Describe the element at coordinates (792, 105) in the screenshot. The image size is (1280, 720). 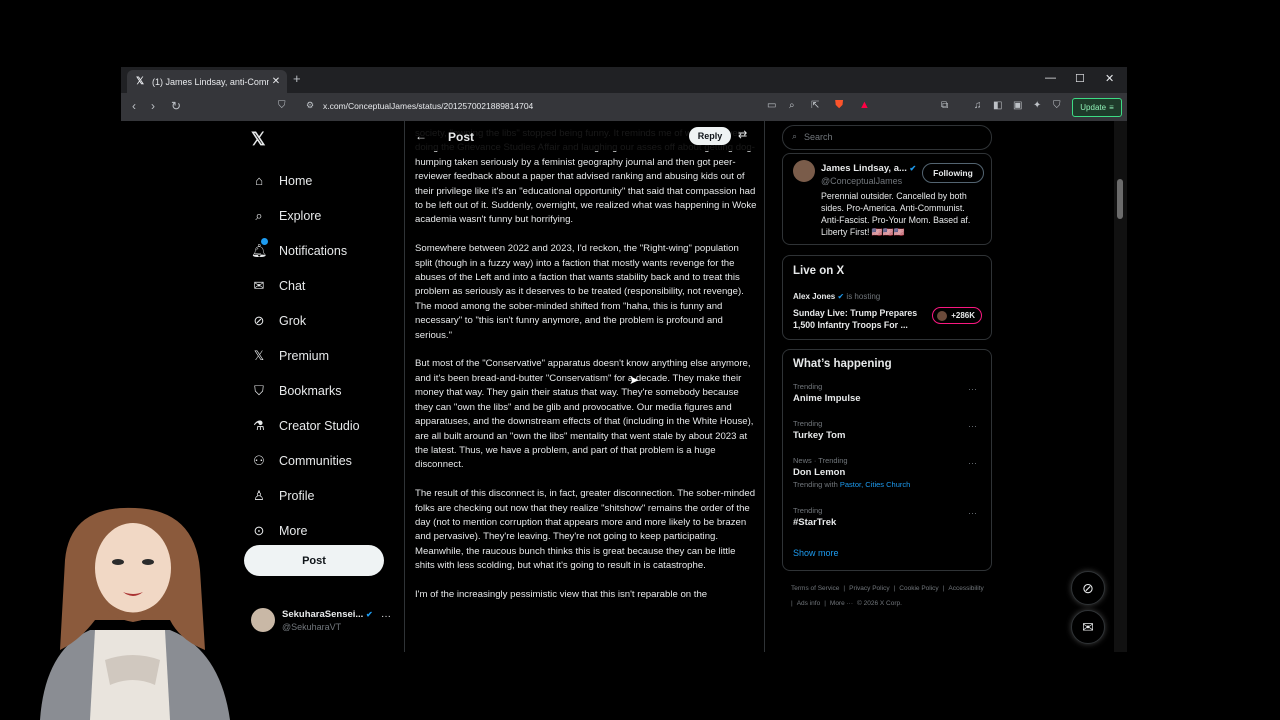
I see `zoom-icon: ⌕` at that location.